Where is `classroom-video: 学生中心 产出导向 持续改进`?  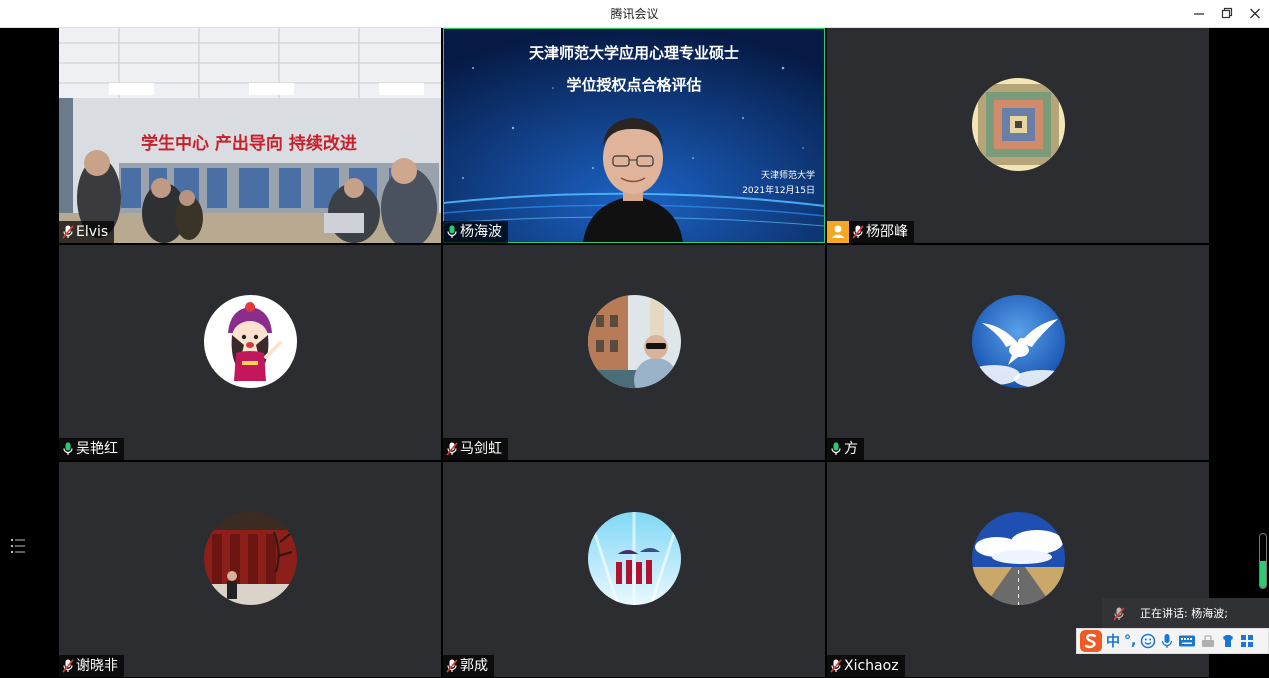 classroom-video: 学生中心 产出导向 持续改进 is located at coordinates (250, 135).